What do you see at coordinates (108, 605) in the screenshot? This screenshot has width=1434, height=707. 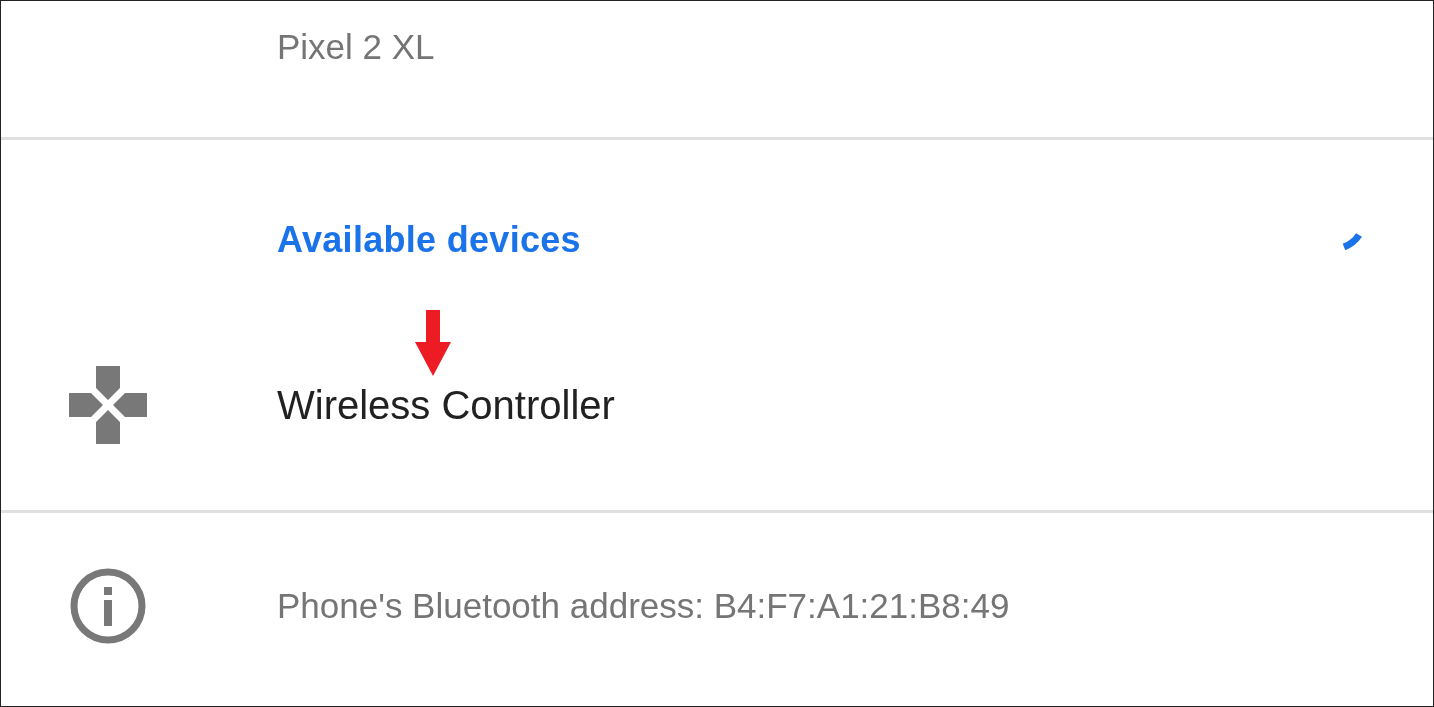 I see `info-icon` at bounding box center [108, 605].